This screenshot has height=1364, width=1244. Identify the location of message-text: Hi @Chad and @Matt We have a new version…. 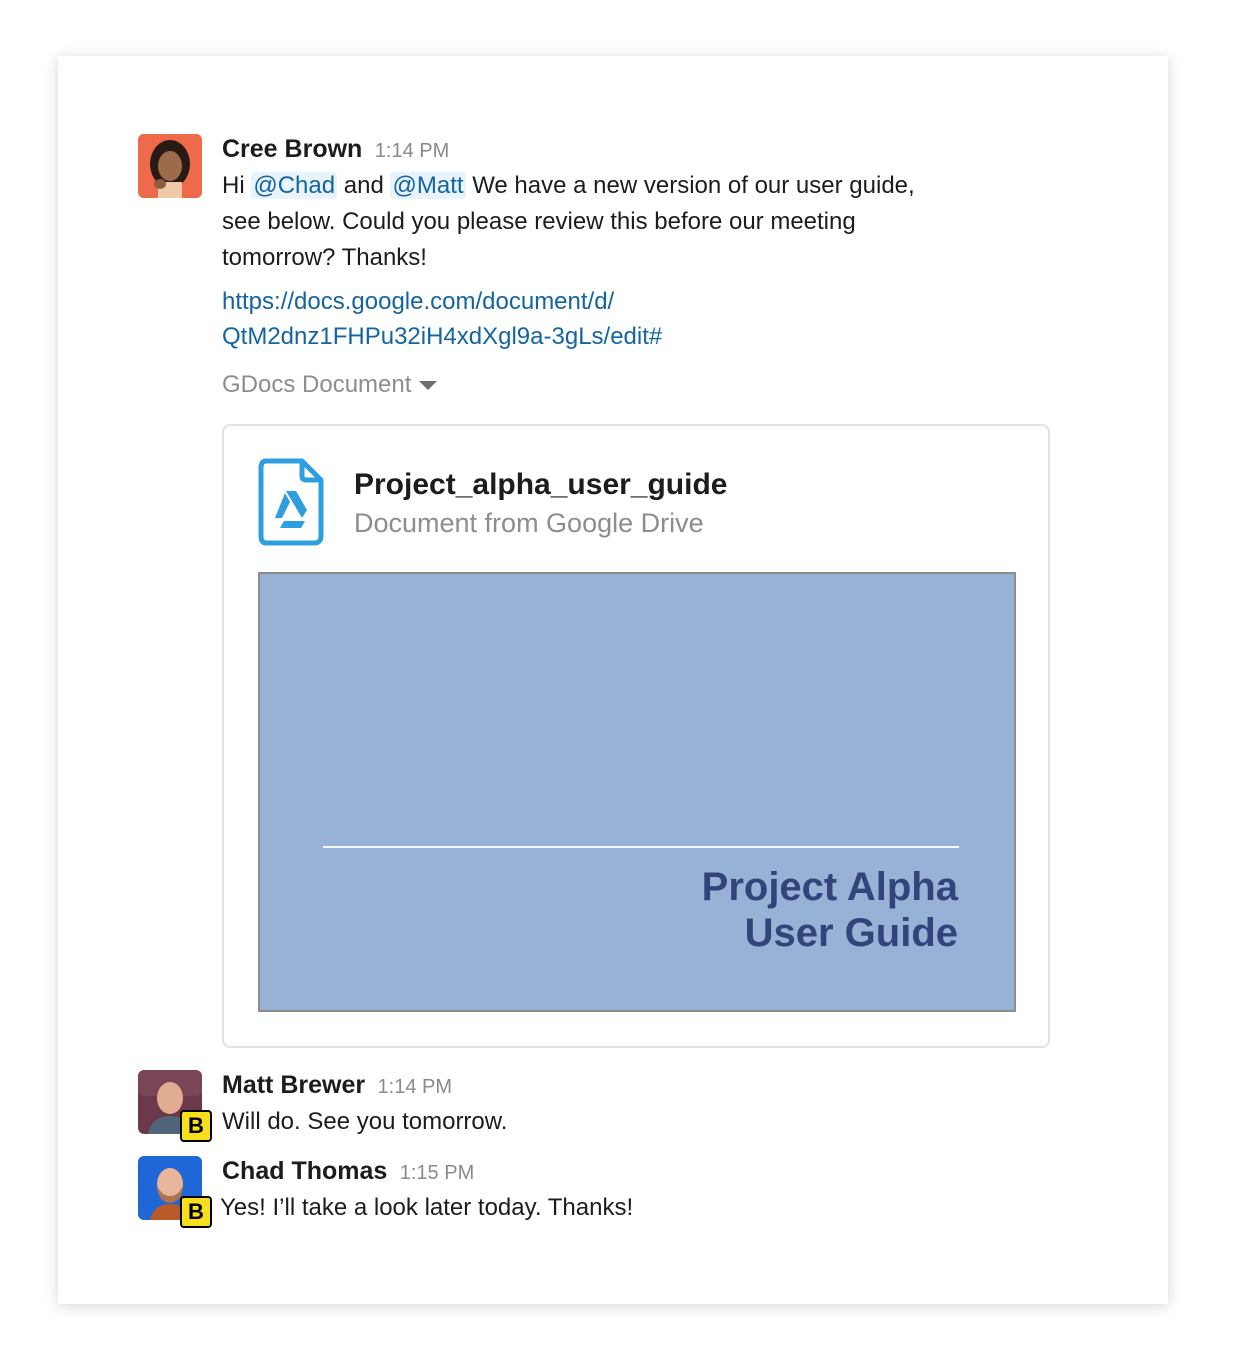
(587, 222).